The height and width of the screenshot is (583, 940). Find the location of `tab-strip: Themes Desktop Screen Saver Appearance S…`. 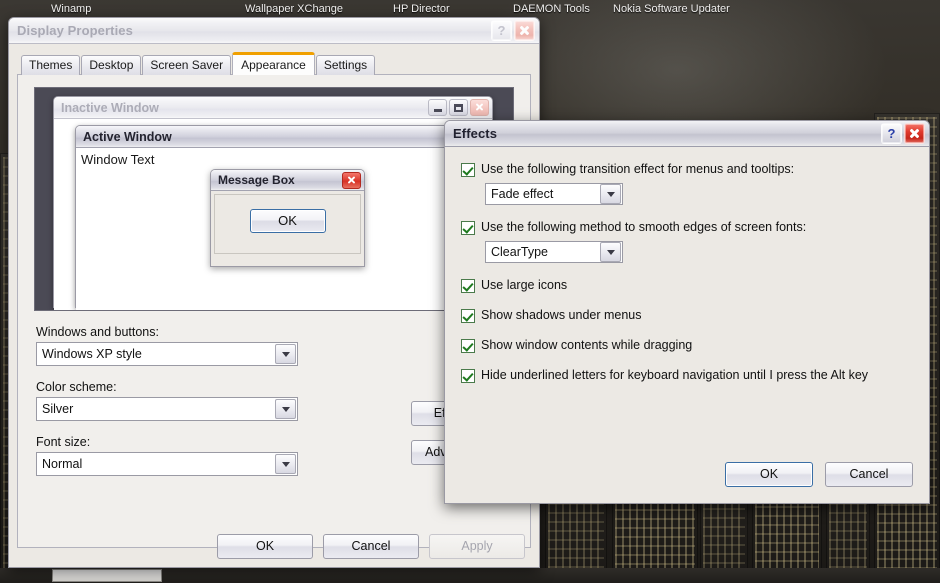

tab-strip: Themes Desktop Screen Saver Appearance S… is located at coordinates (276, 63).